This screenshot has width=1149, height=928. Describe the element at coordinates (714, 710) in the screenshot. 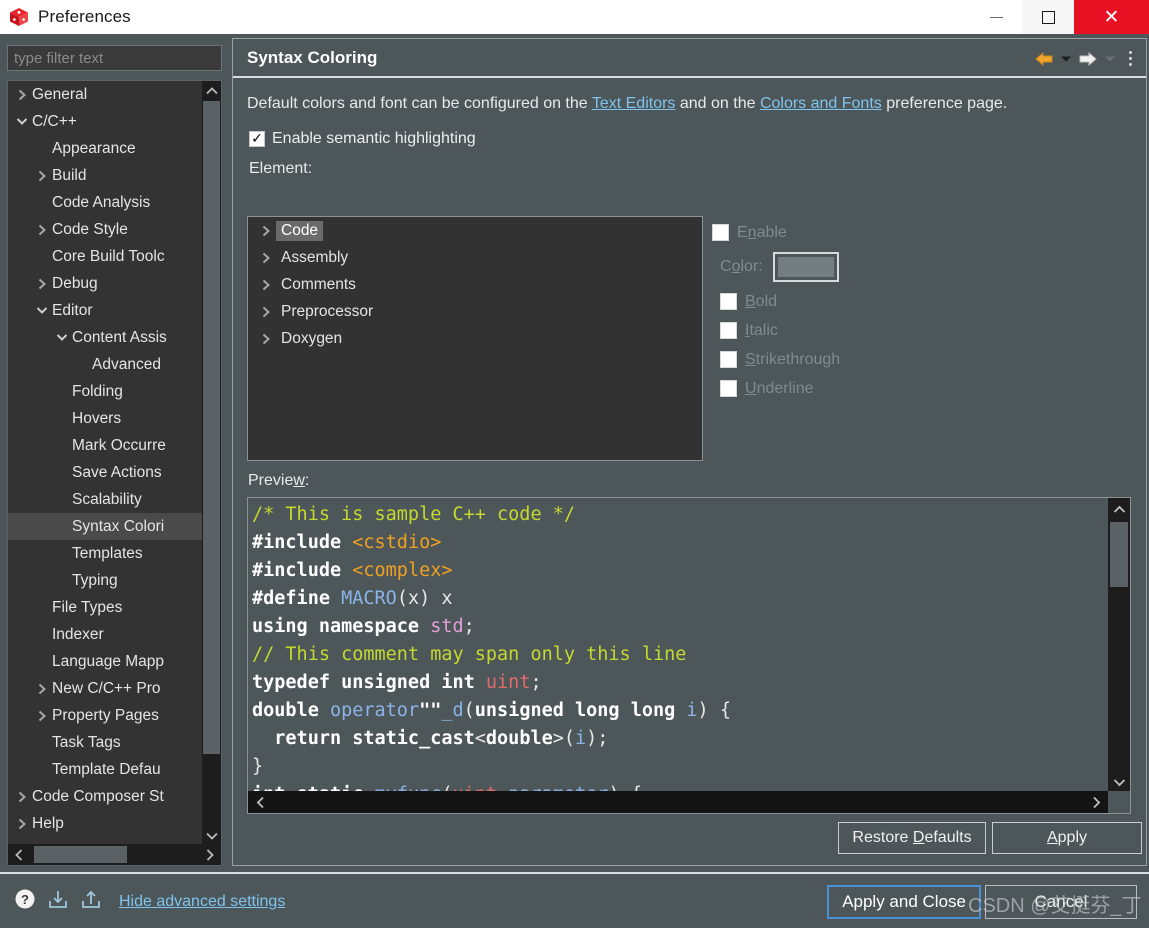

I see `code-token: ) {` at that location.